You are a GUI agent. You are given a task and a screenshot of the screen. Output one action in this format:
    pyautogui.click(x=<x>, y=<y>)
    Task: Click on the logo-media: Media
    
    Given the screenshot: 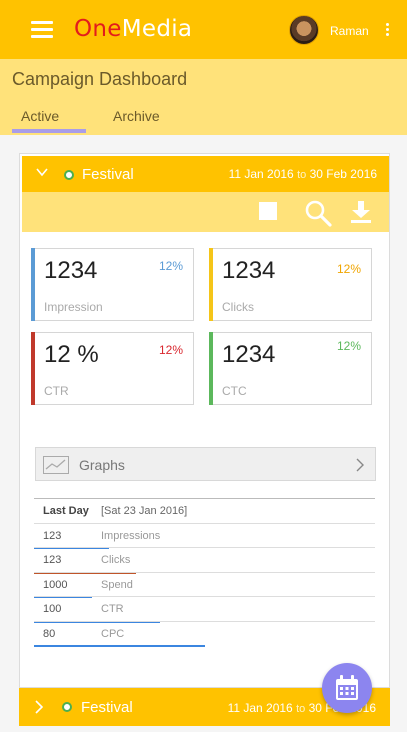 What is the action you would take?
    pyautogui.click(x=157, y=29)
    